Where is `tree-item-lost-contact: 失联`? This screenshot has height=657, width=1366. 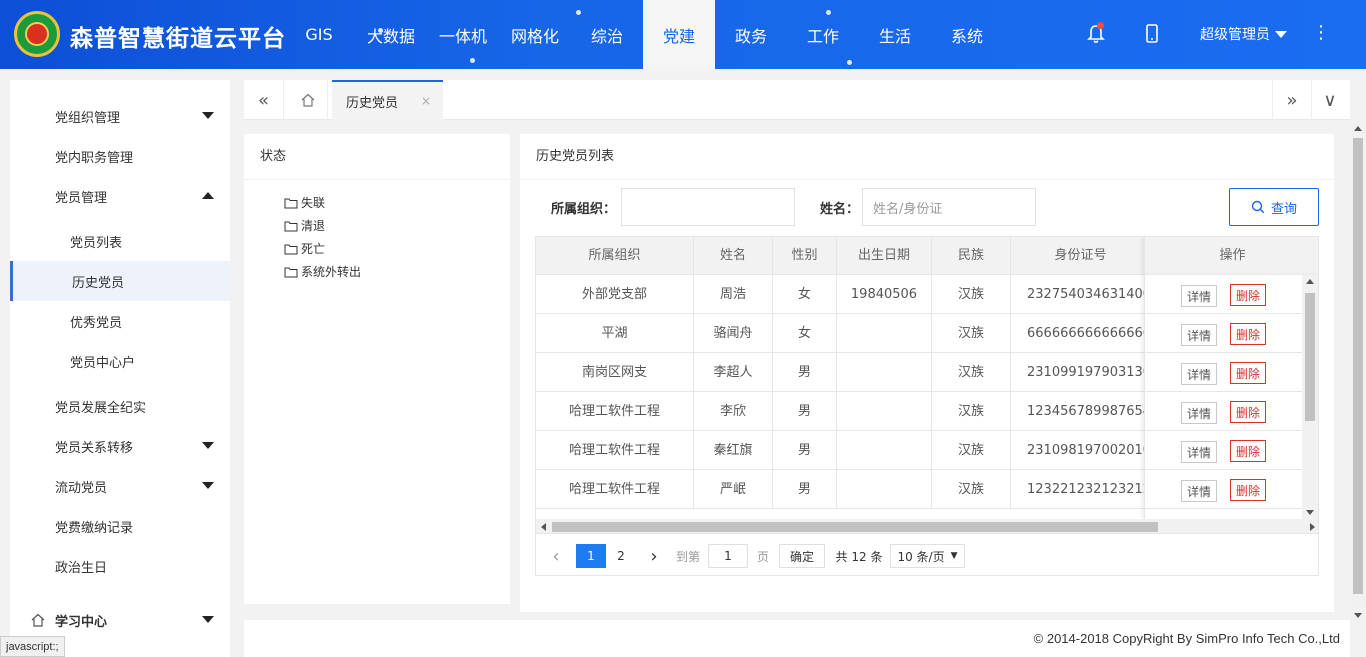
tree-item-lost-contact: 失联 is located at coordinates (304, 202).